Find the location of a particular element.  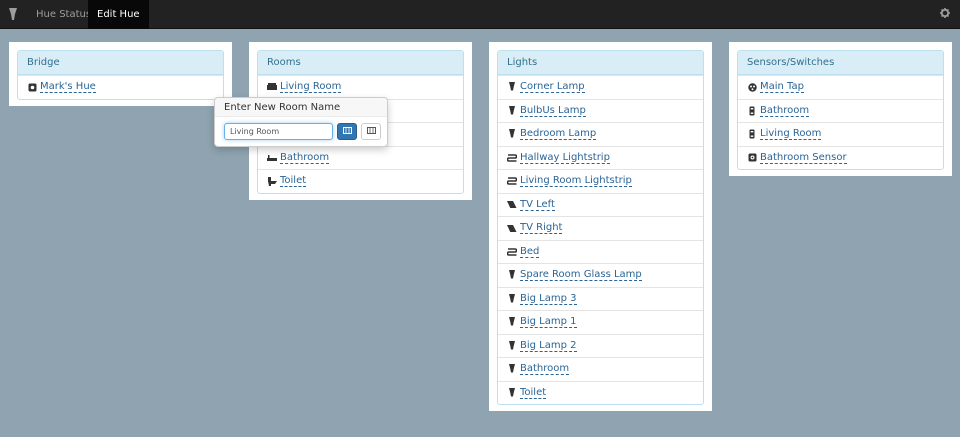

list-item: Bed is located at coordinates (600, 251).